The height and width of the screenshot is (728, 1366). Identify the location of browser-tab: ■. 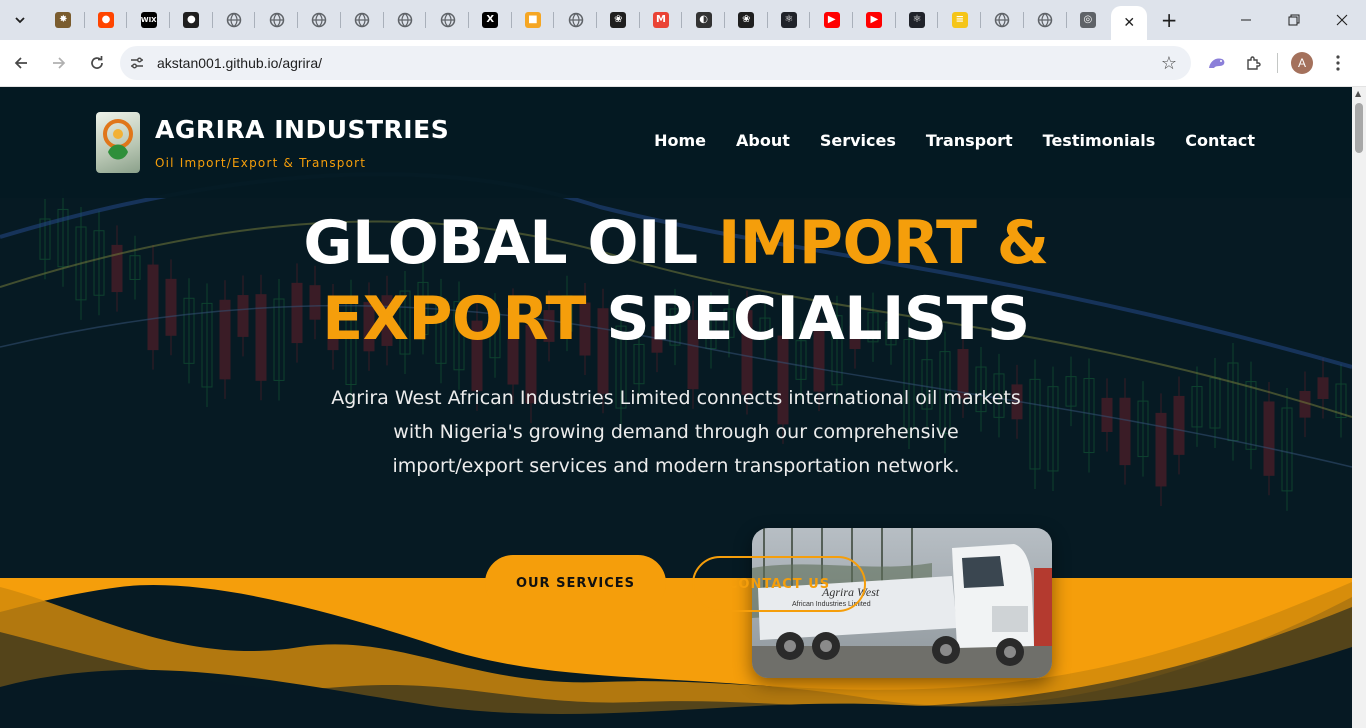
(533, 20).